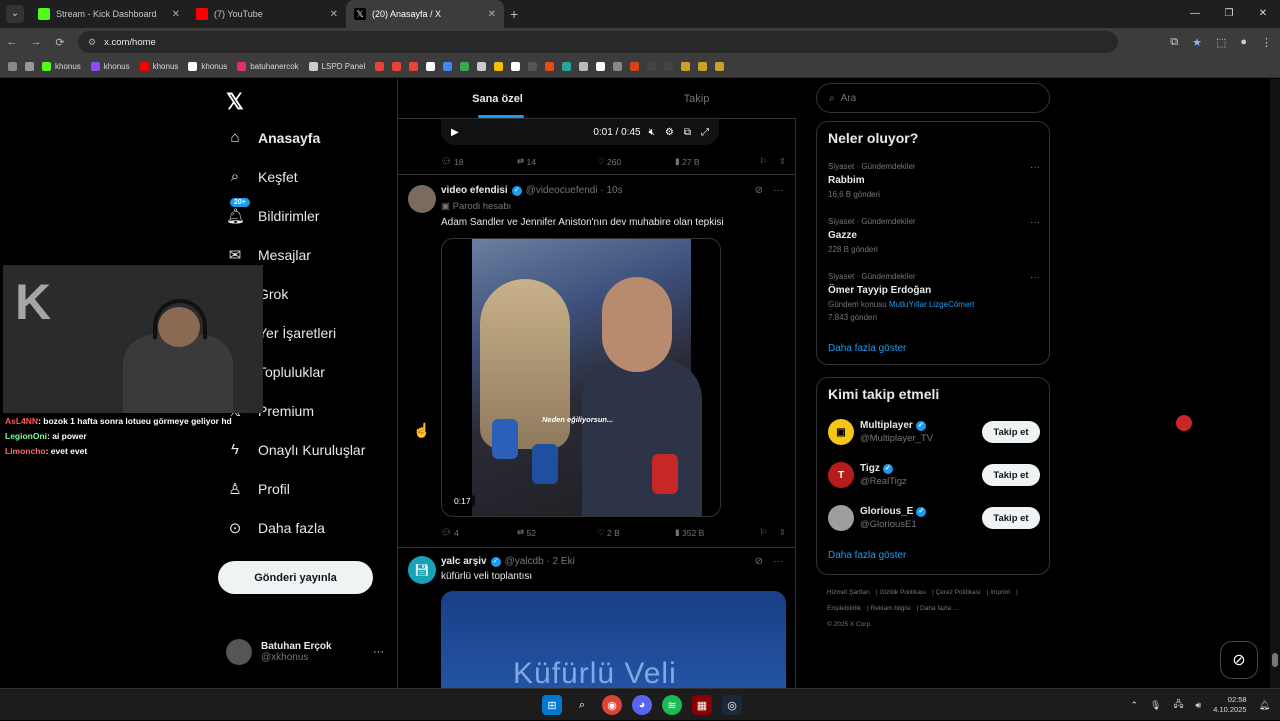 Image resolution: width=1280 pixels, height=721 pixels. Describe the element at coordinates (258, 489) in the screenshot. I see `nav-profile: ♙ Profil` at that location.